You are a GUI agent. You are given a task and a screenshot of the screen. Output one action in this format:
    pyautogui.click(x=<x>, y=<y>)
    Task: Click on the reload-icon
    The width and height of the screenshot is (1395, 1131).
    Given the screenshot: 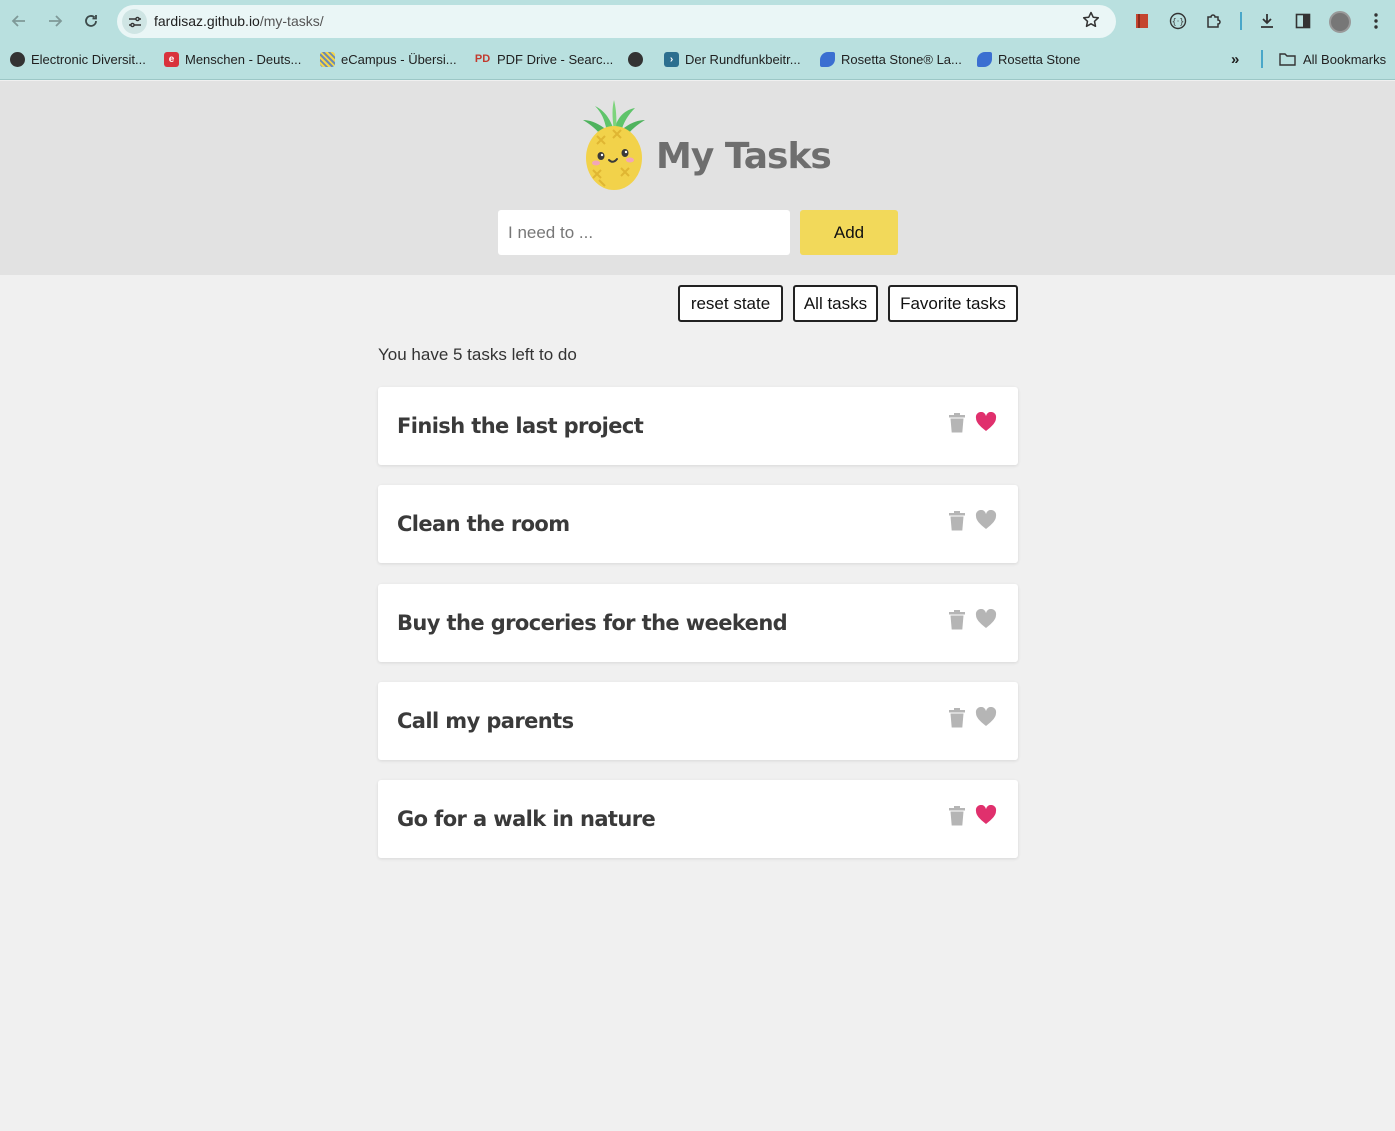 What is the action you would take?
    pyautogui.click(x=91, y=21)
    